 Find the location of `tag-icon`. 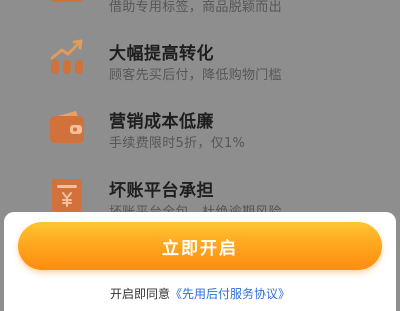

tag-icon is located at coordinates (67, 1).